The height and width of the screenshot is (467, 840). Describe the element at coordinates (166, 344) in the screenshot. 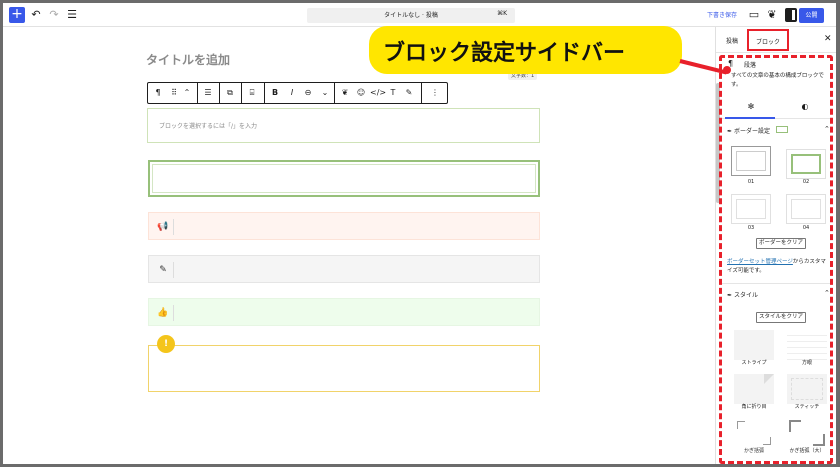

I see `warning-icon: !` at that location.